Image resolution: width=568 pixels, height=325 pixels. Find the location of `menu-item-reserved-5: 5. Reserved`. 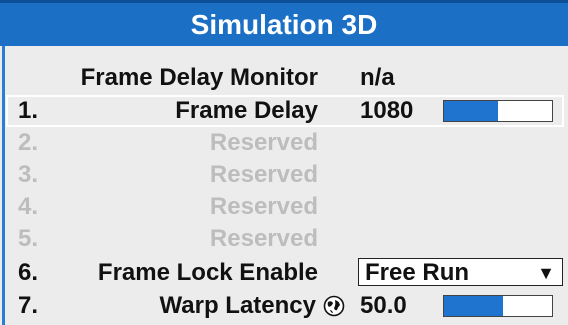

menu-item-reserved-5: 5. Reserved is located at coordinates (284, 239).